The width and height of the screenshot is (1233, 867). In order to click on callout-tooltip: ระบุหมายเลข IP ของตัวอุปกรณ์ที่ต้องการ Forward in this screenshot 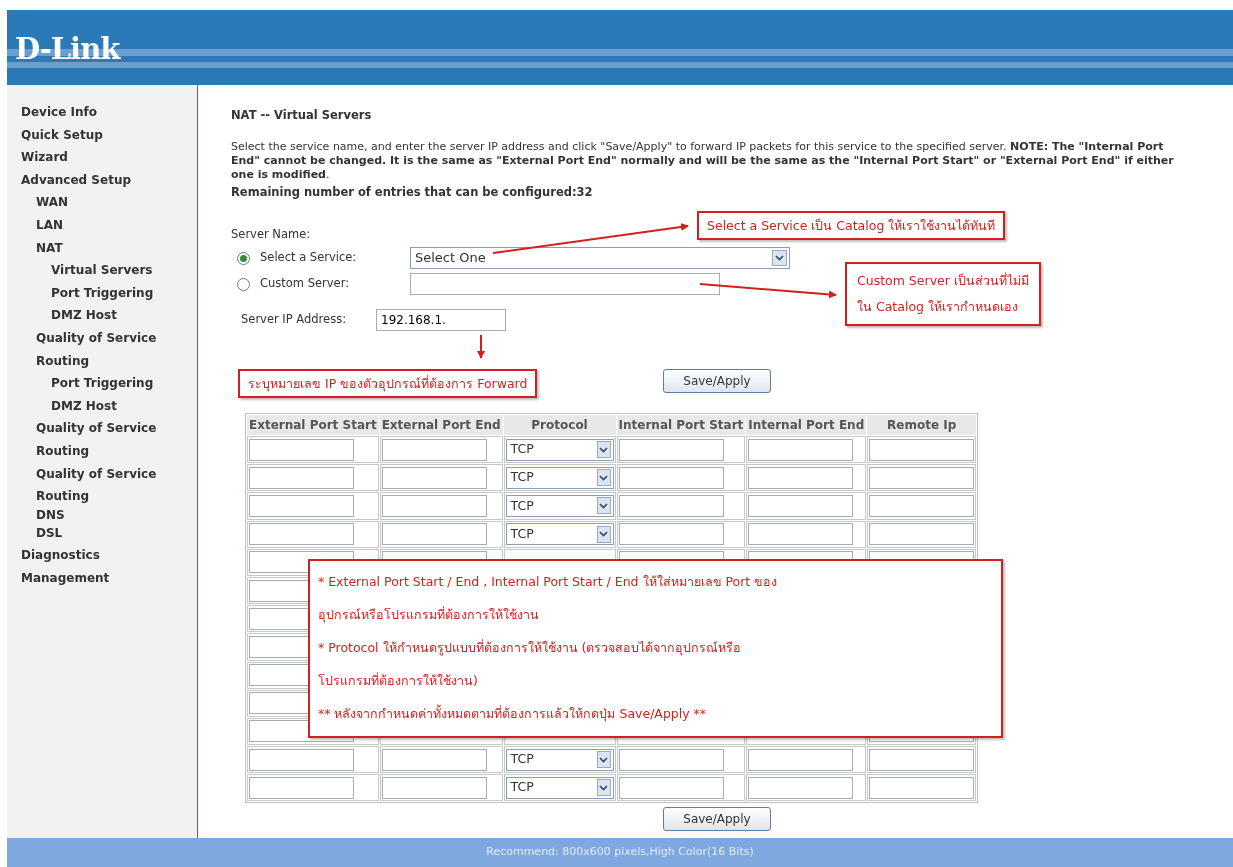, I will do `click(388, 384)`.